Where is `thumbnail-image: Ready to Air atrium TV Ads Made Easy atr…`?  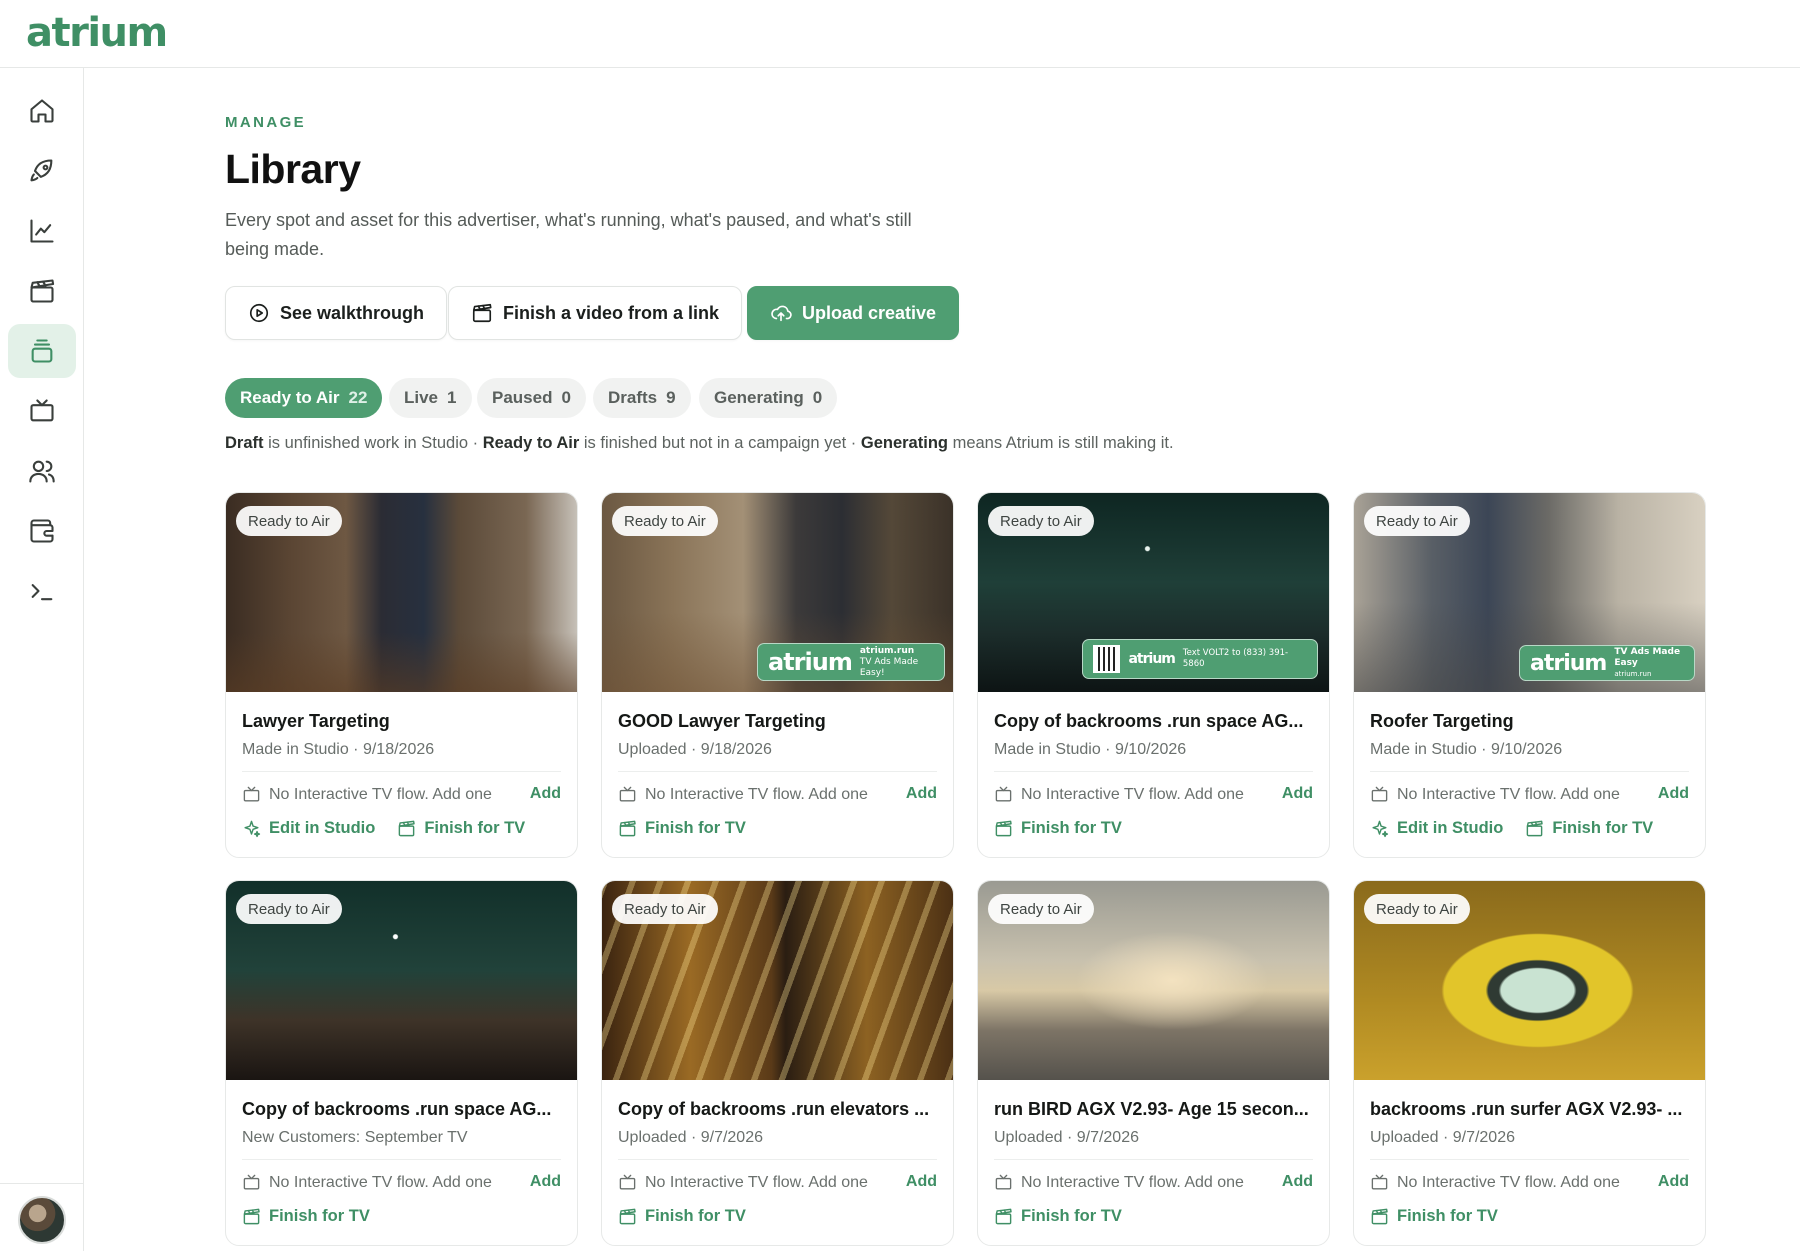
thumbnail-image: Ready to Air atrium TV Ads Made Easy atr… is located at coordinates (1529, 592).